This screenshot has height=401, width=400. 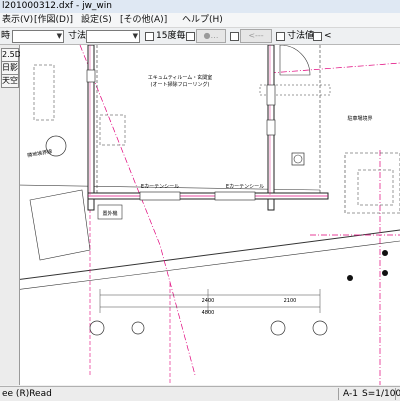 What do you see at coordinates (298, 159) in the screenshot?
I see `fixture-circle` at bounding box center [298, 159].